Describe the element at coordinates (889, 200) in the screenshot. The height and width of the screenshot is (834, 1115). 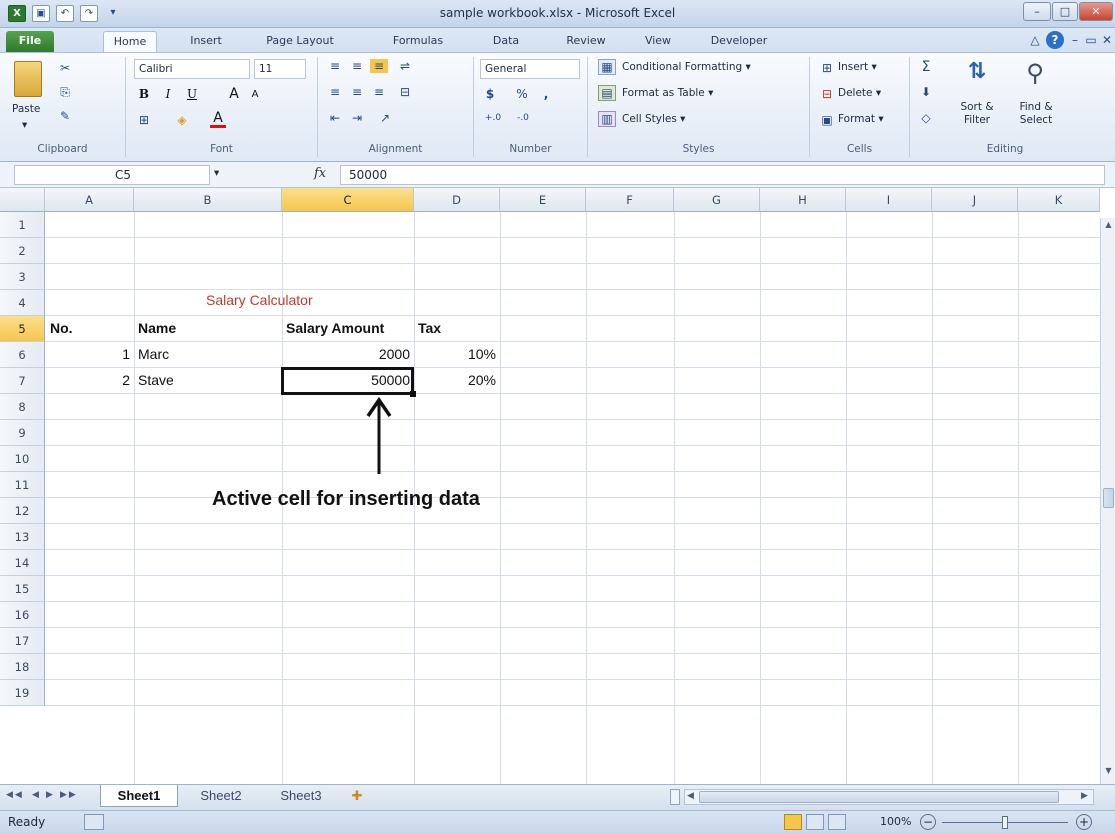
I see `column-header-i: I` at that location.